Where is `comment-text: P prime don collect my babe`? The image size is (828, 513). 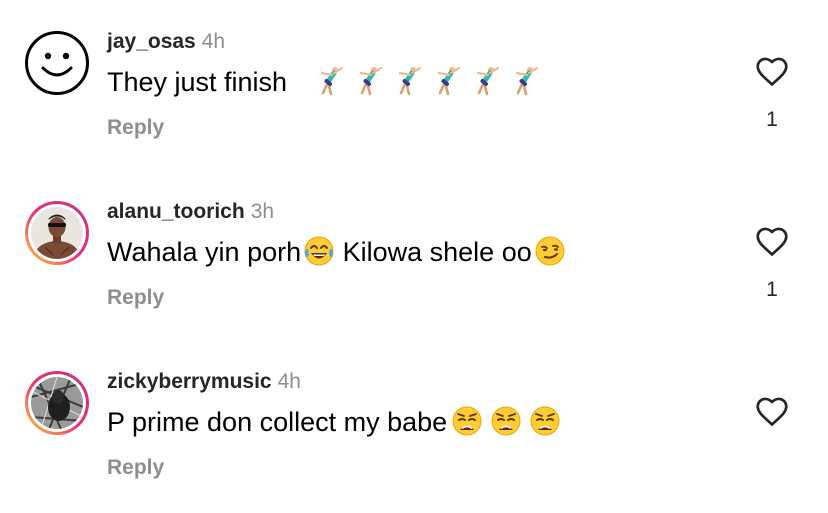
comment-text: P prime don collect my babe is located at coordinates (334, 425).